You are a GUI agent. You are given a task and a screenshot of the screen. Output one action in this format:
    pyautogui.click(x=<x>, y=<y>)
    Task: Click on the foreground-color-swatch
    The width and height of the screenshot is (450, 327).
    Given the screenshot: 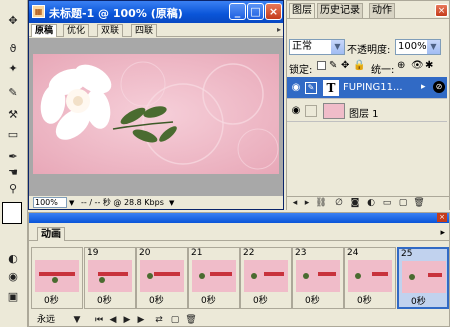 What is the action you would take?
    pyautogui.click(x=12, y=213)
    